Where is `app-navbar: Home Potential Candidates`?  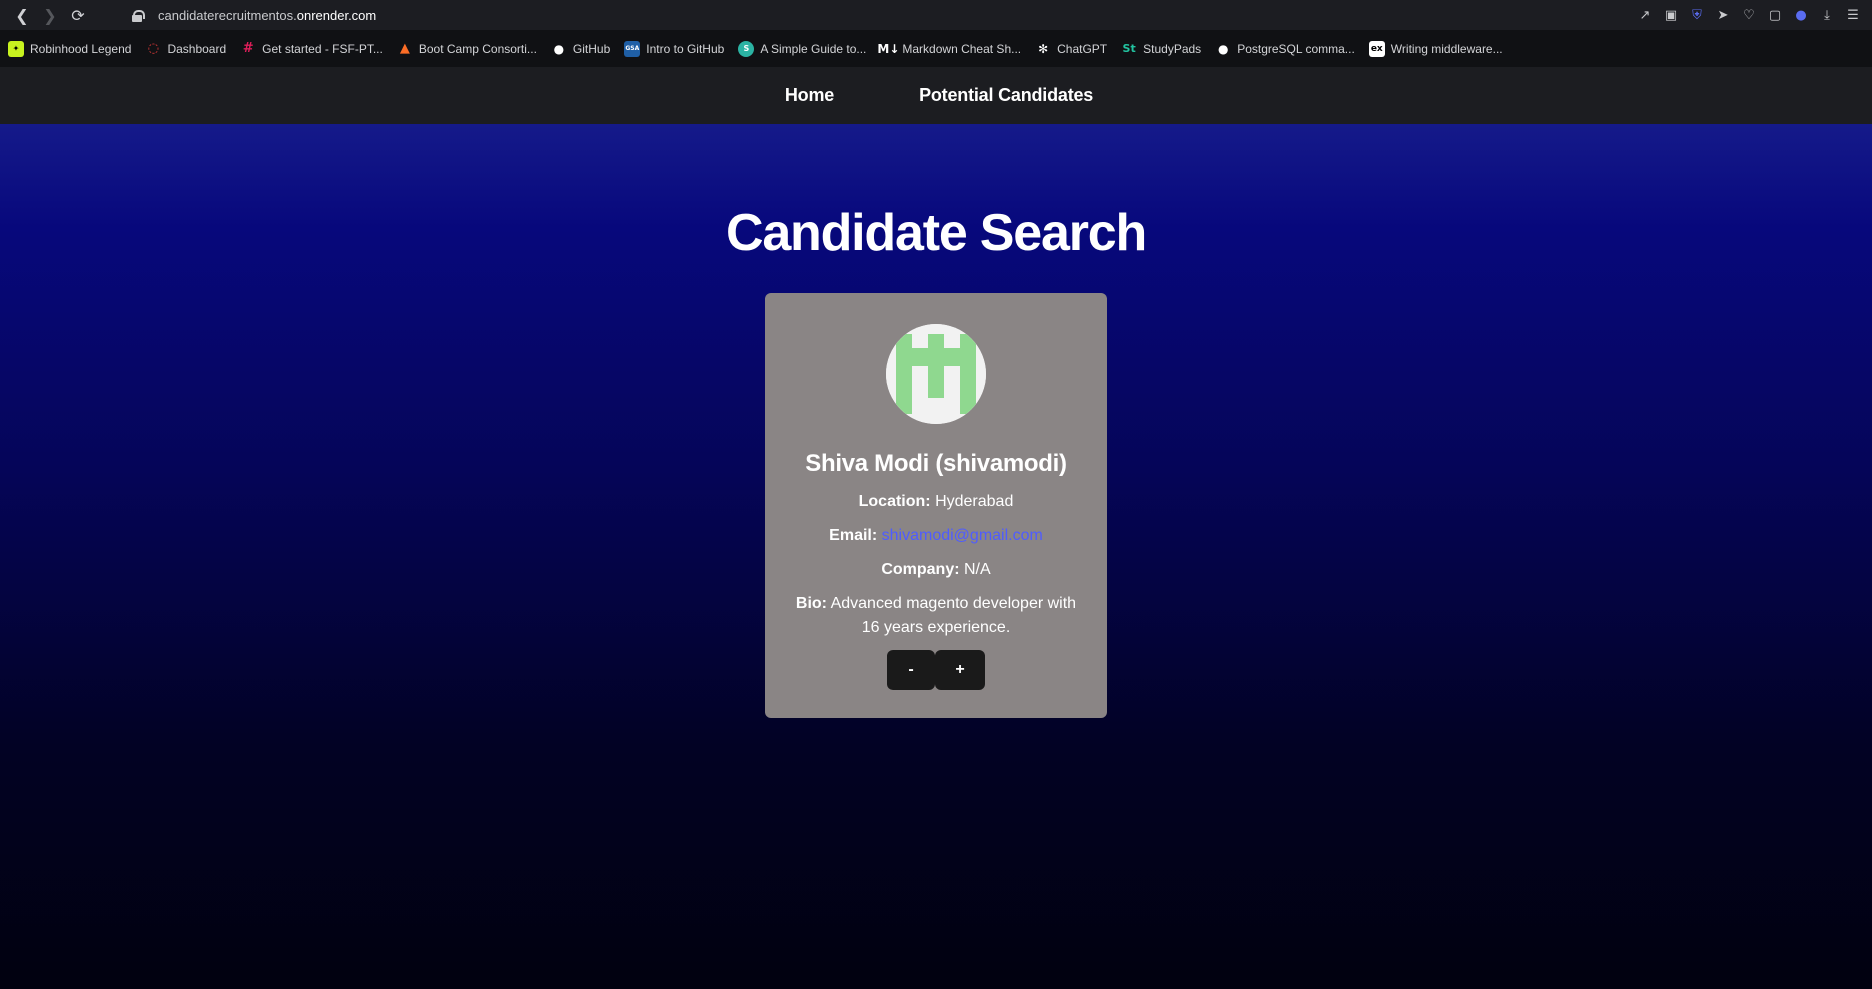
app-navbar: Home Potential Candidates is located at coordinates (936, 95).